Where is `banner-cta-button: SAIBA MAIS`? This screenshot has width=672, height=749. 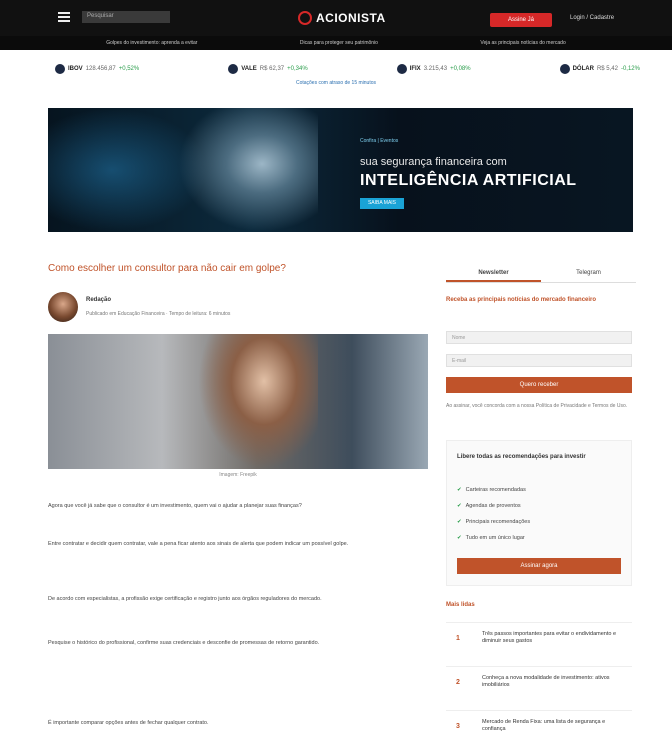
banner-cta-button: SAIBA MAIS is located at coordinates (382, 203).